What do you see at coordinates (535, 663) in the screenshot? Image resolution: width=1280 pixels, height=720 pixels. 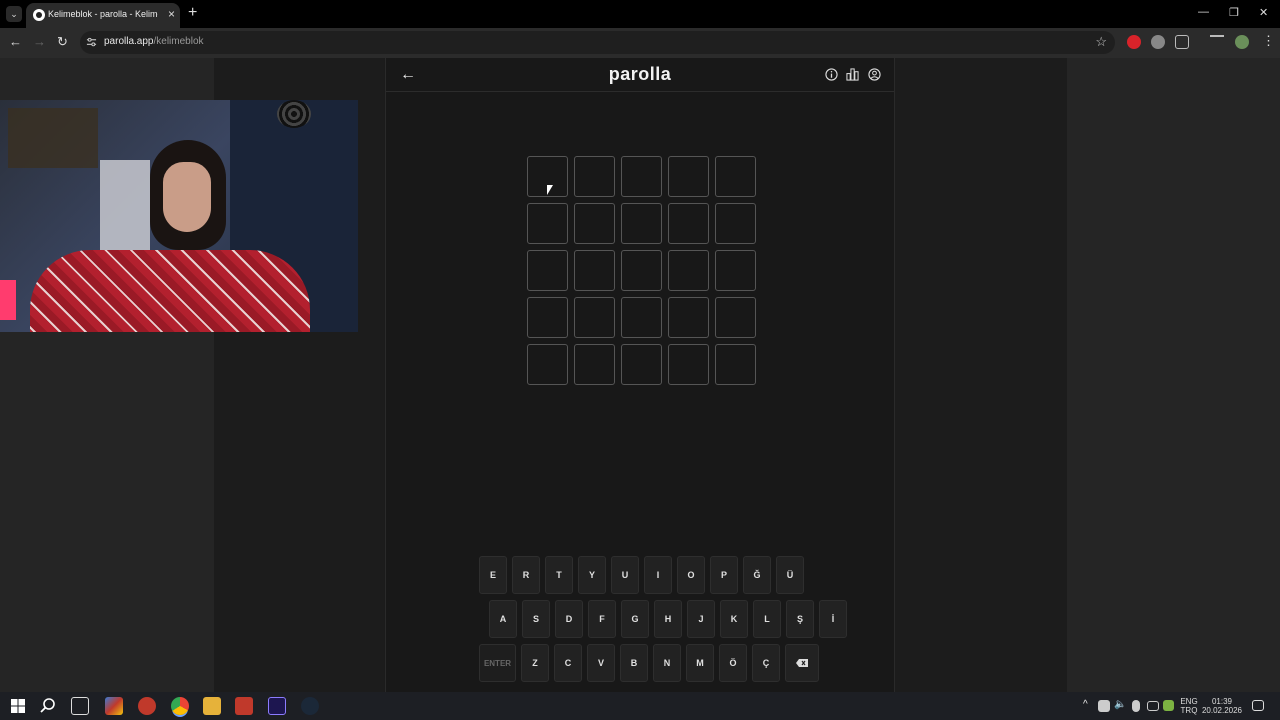 I see `key-z: Z` at bounding box center [535, 663].